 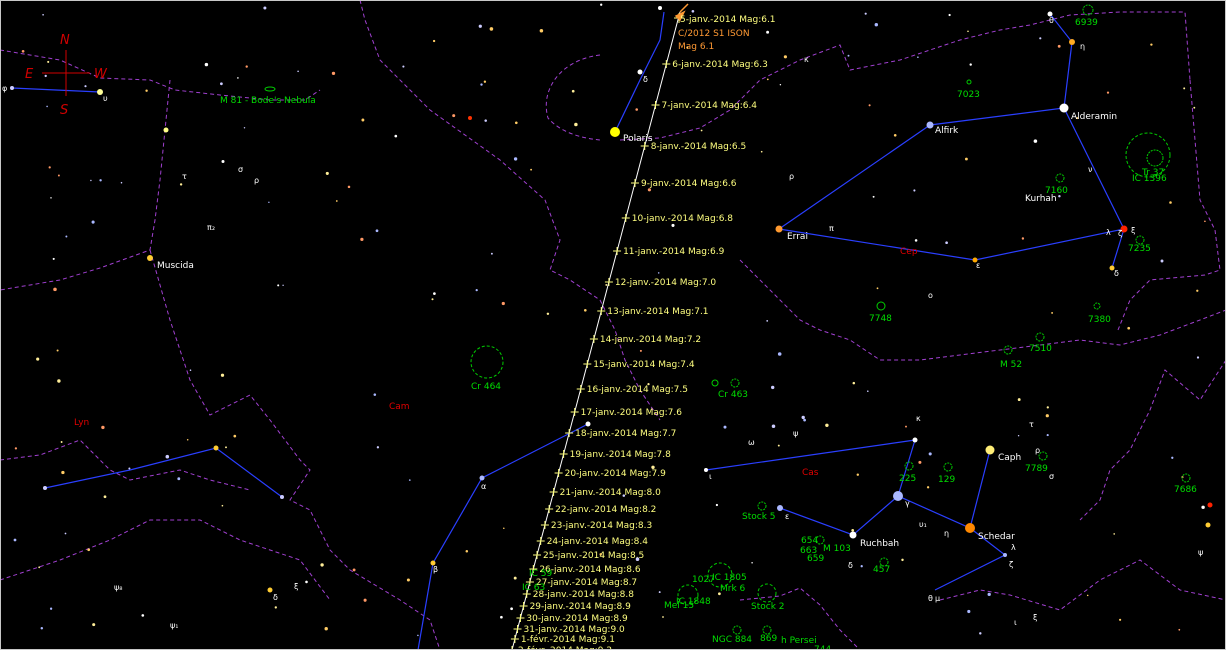 I want to click on comet-date-label: 19-janv.-2014 Mag:7.8, so click(x=621, y=455).